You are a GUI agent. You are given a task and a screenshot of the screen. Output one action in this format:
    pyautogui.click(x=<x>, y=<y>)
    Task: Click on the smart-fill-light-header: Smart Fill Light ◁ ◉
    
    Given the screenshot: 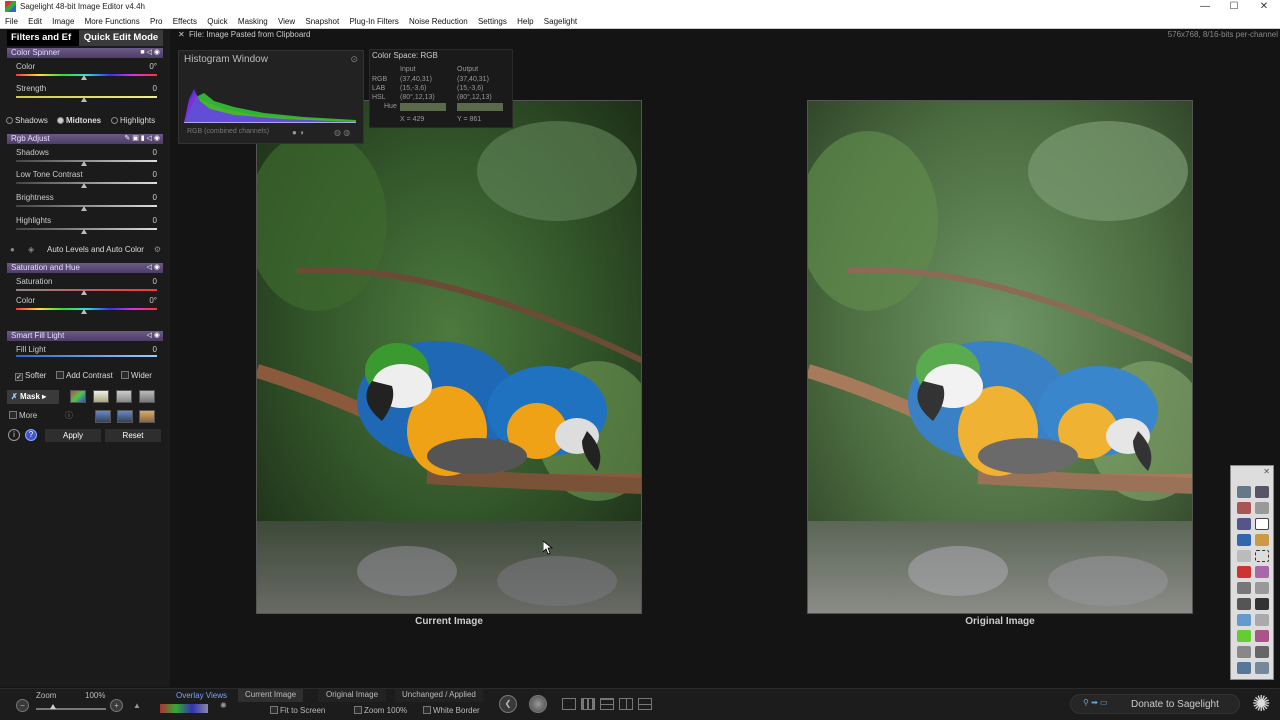 What is the action you would take?
    pyautogui.click(x=85, y=336)
    